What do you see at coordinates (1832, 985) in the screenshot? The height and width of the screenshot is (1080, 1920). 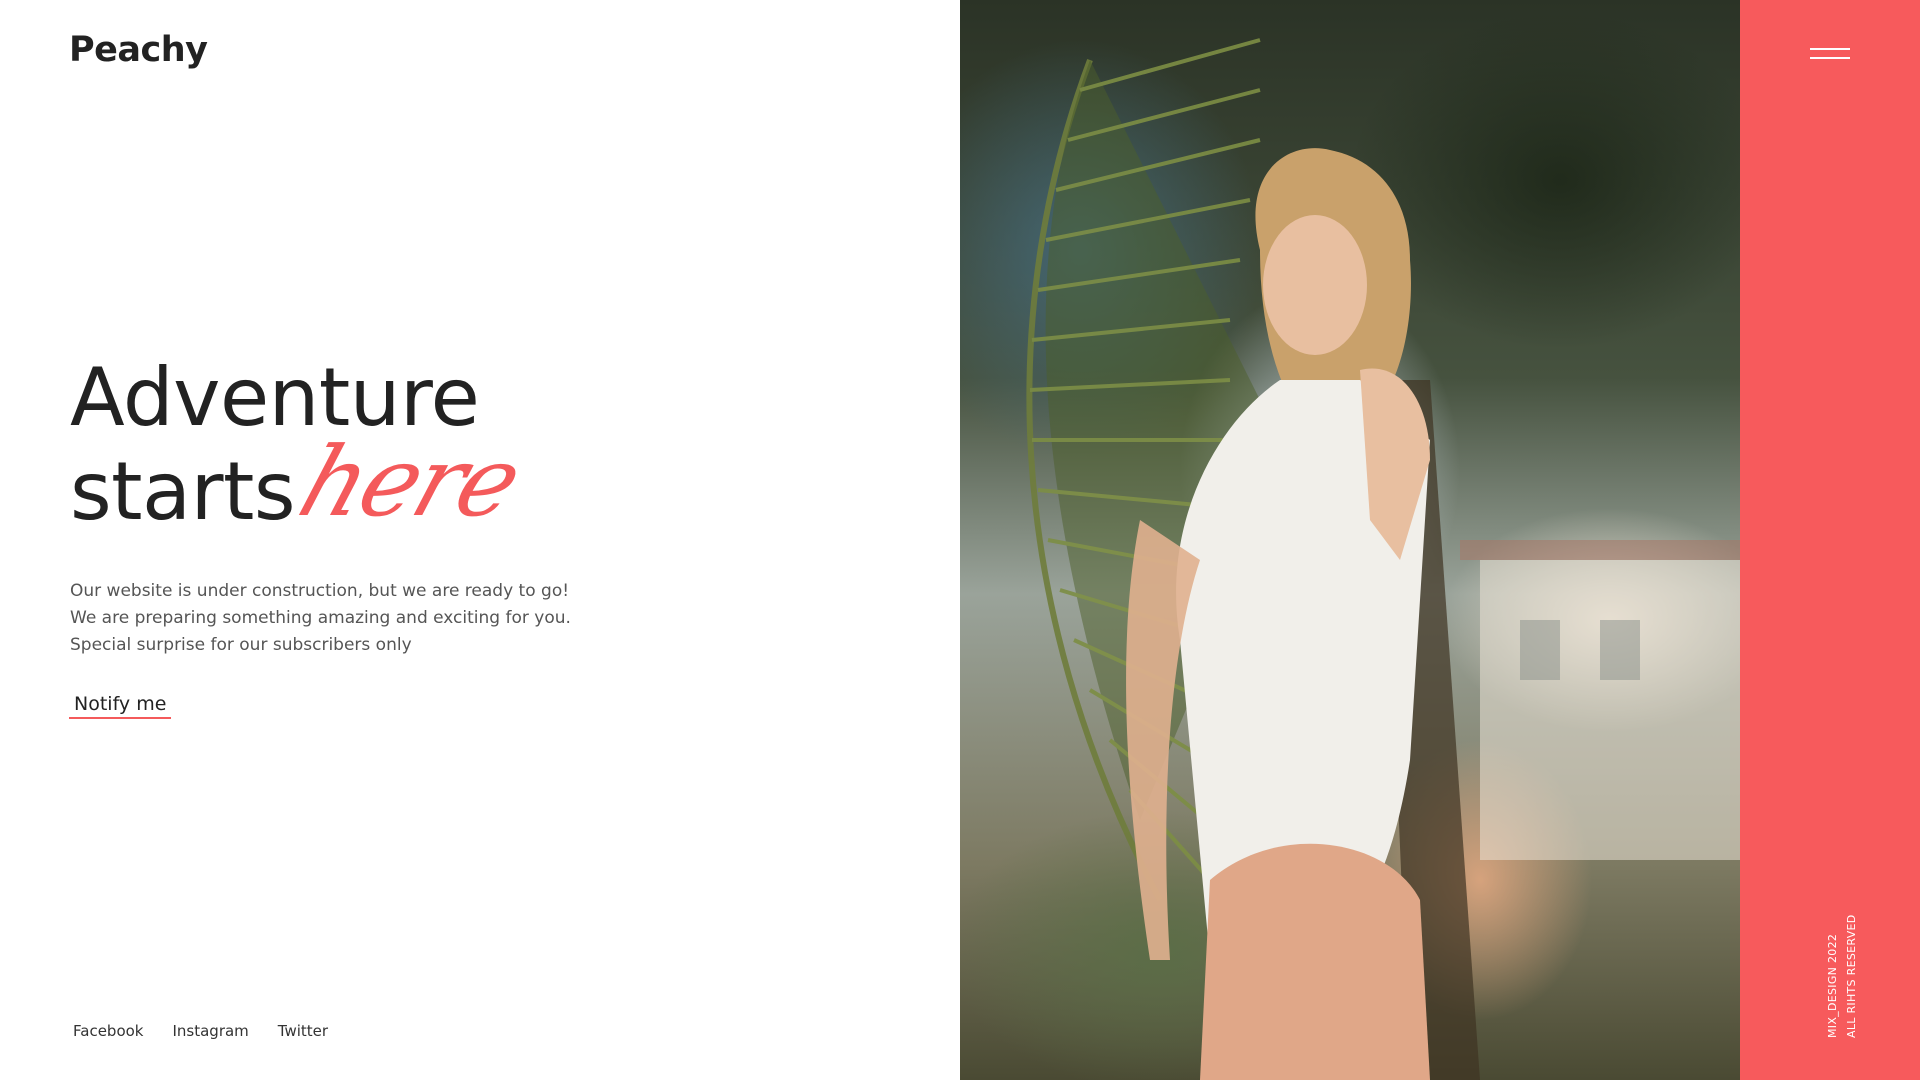 I see `copyright-line-1: MIX_DESIGN 2022` at bounding box center [1832, 985].